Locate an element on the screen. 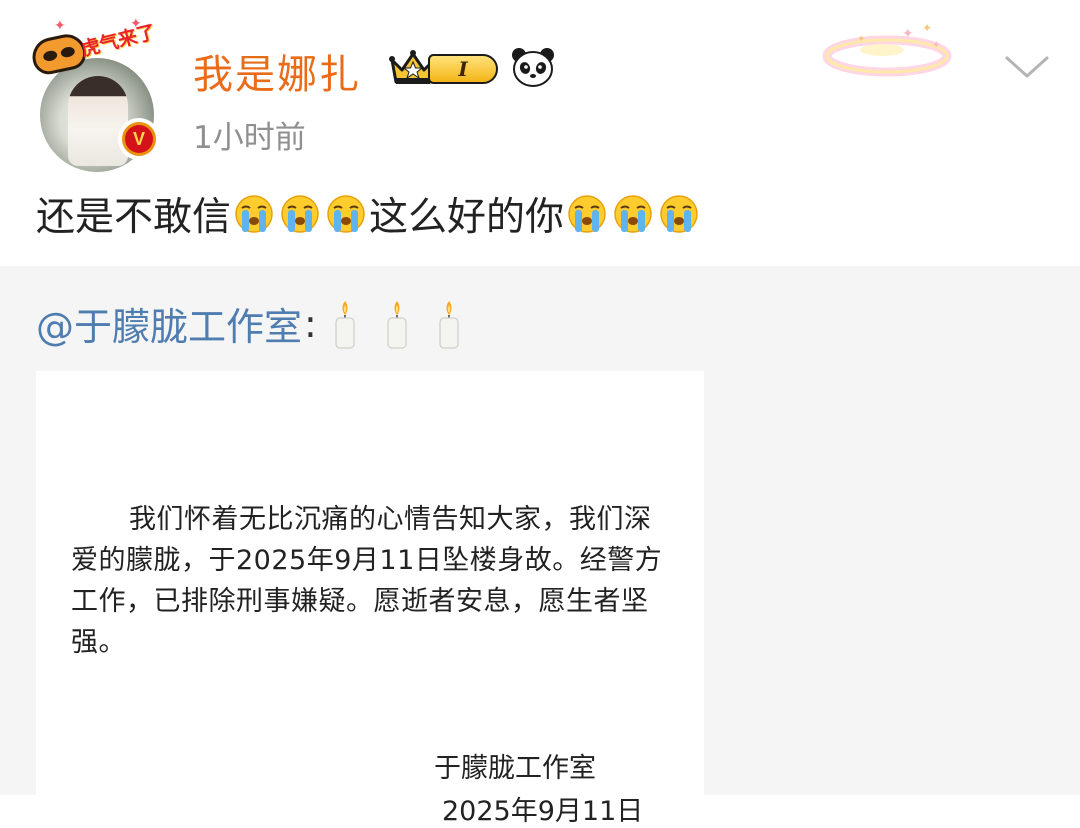 Image resolution: width=1080 pixels, height=828 pixels. avatar-group: 虎气来了 ✦ ✦ V is located at coordinates (96, 94).